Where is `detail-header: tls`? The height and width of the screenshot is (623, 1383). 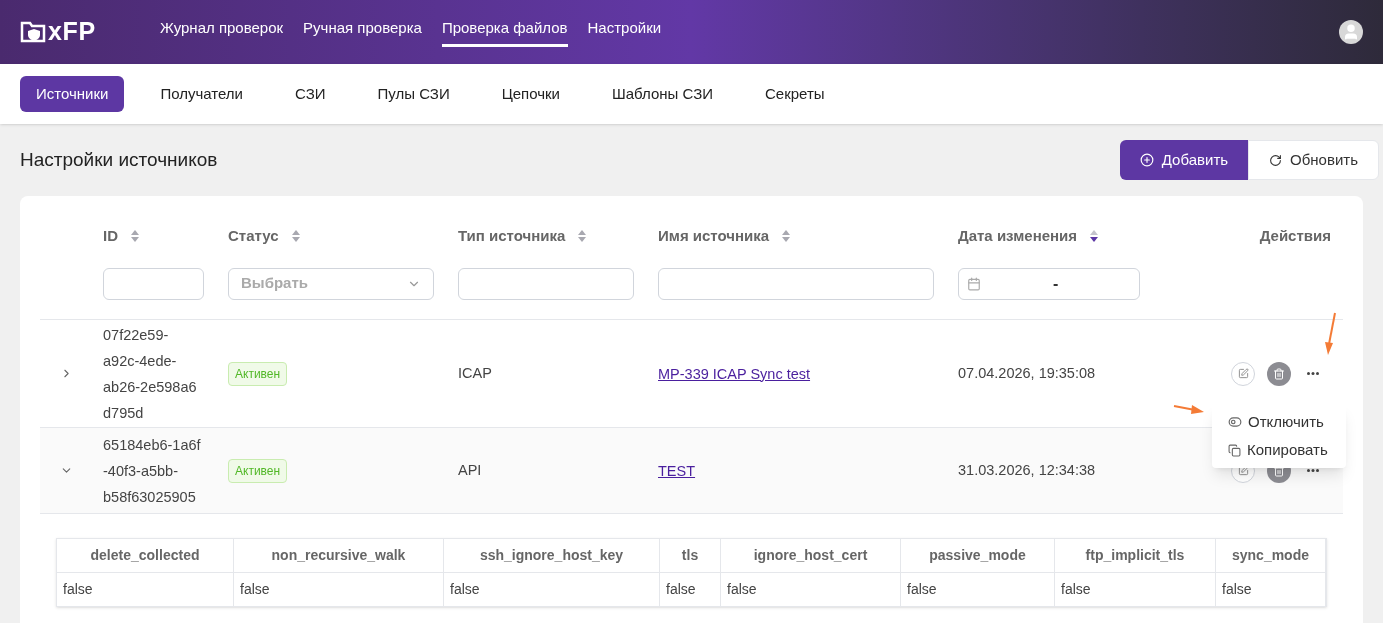
detail-header: tls is located at coordinates (690, 556).